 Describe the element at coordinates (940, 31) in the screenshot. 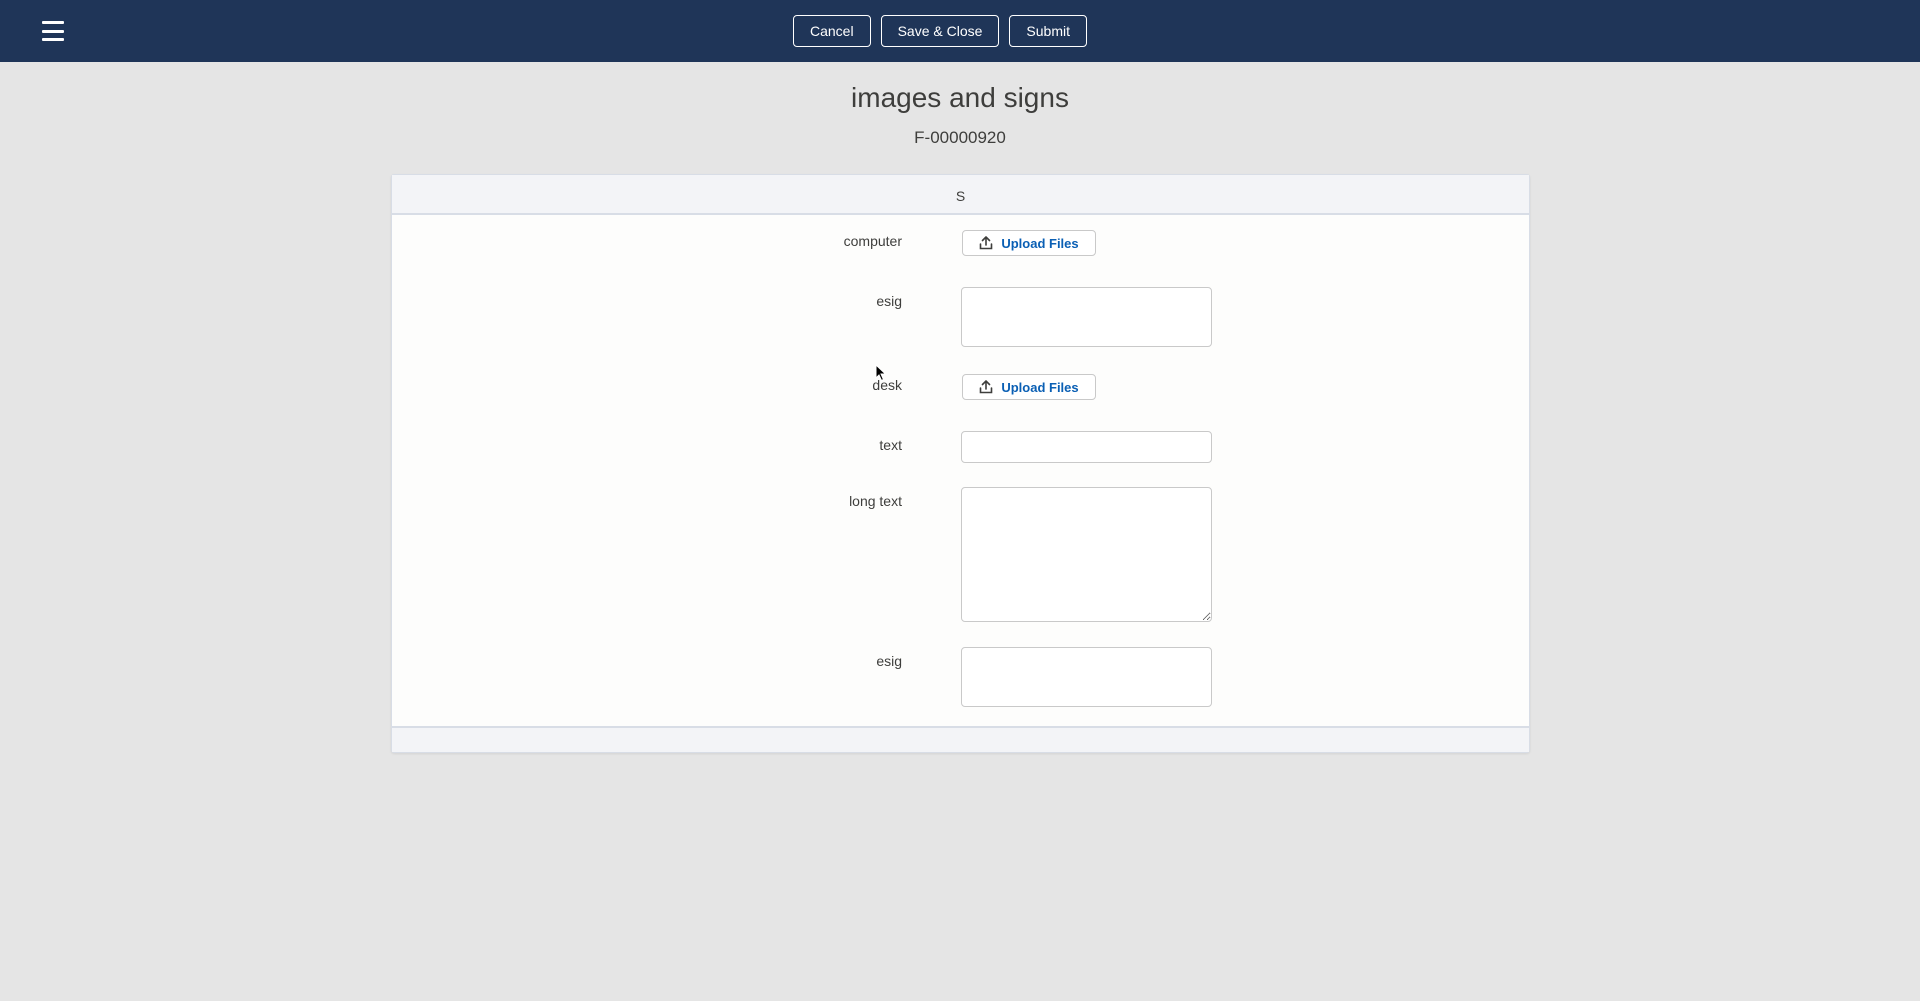

I see `save-close-button: Save & Close` at that location.